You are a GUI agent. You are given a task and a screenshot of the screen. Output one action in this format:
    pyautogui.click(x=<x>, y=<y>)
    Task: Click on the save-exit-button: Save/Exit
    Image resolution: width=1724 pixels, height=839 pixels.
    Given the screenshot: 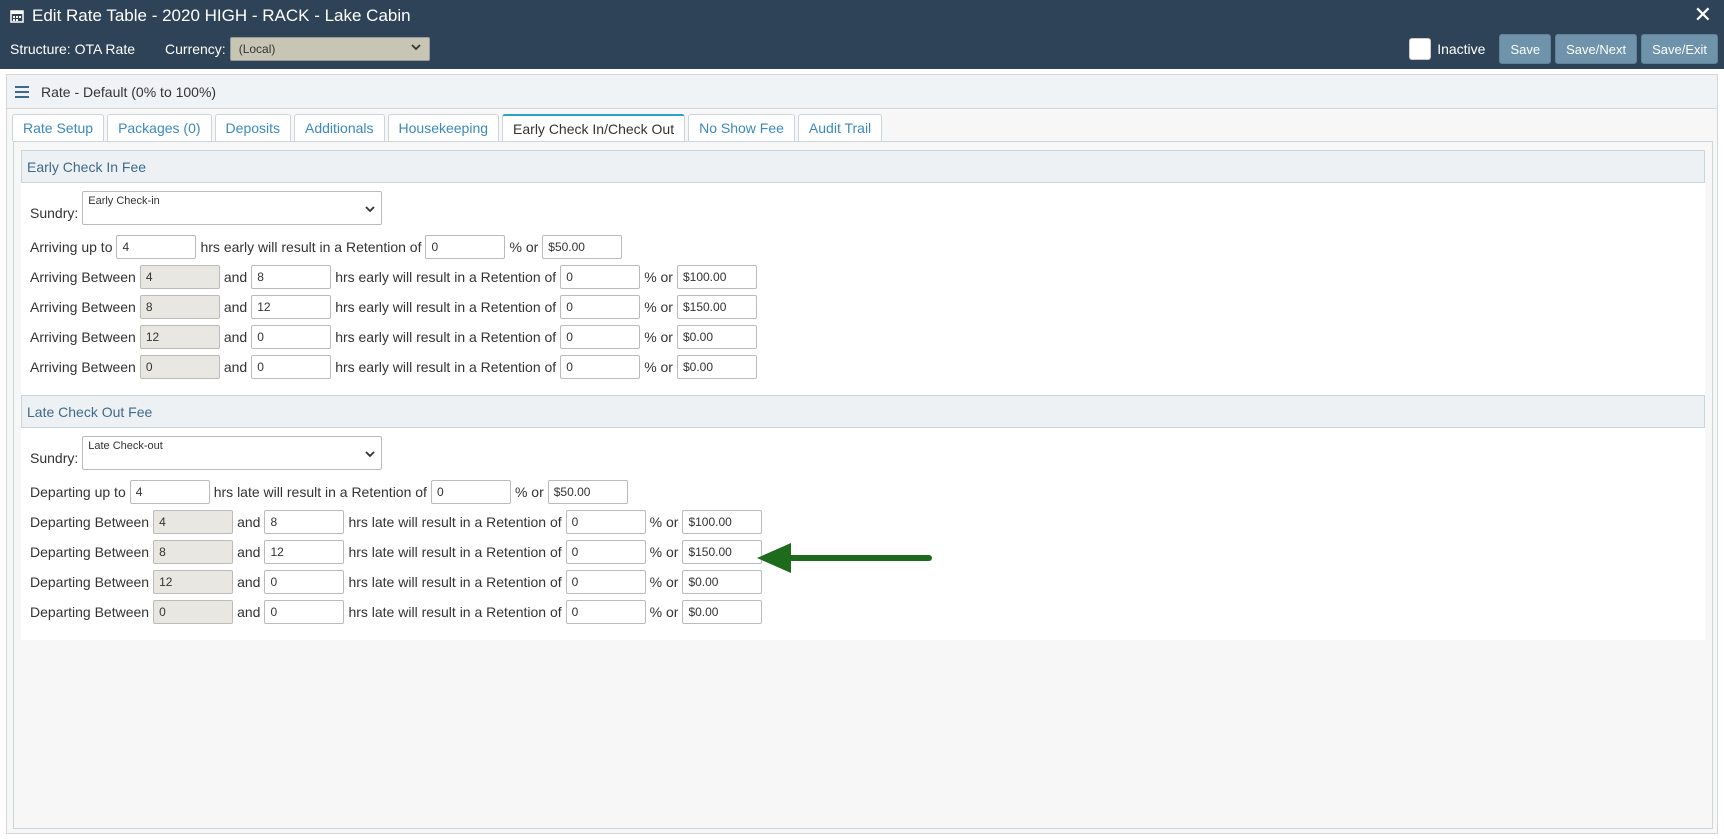 What is the action you would take?
    pyautogui.click(x=1679, y=49)
    